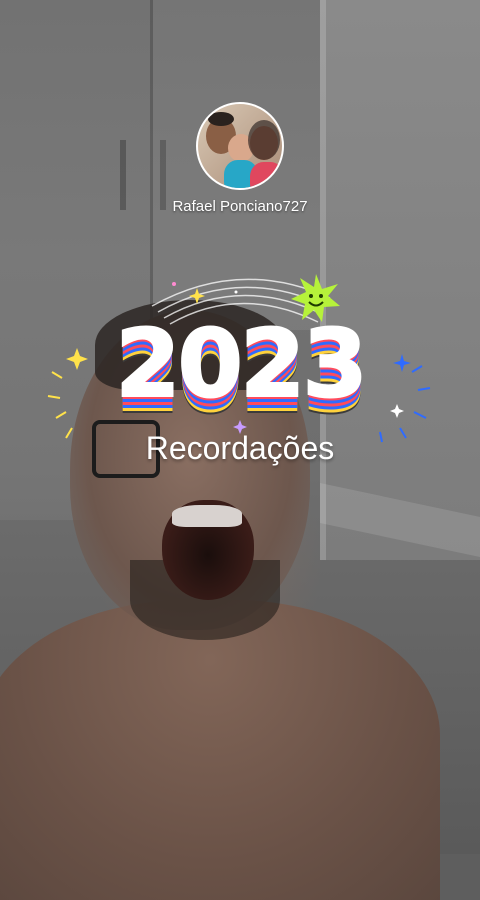 Image resolution: width=480 pixels, height=900 pixels. Describe the element at coordinates (264, 140) in the screenshot. I see `avatar-woman-hair` at that location.